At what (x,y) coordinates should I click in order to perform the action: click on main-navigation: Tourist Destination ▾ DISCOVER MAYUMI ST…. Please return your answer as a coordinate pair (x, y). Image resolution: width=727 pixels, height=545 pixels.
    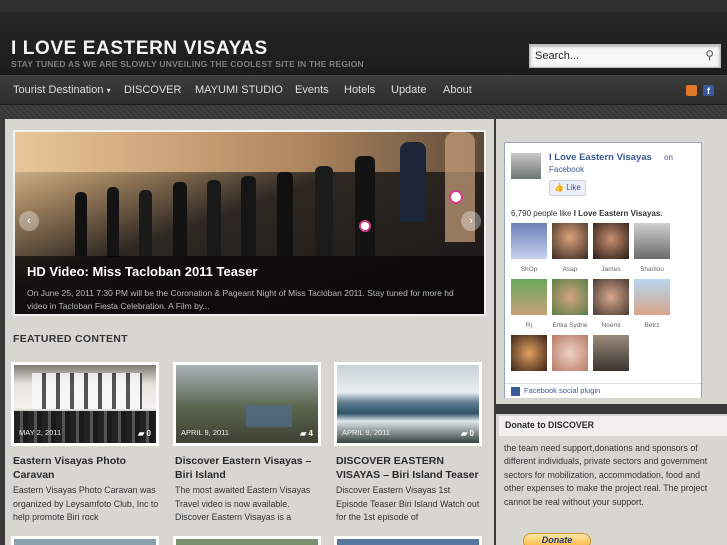
    Looking at the image, I should click on (363, 90).